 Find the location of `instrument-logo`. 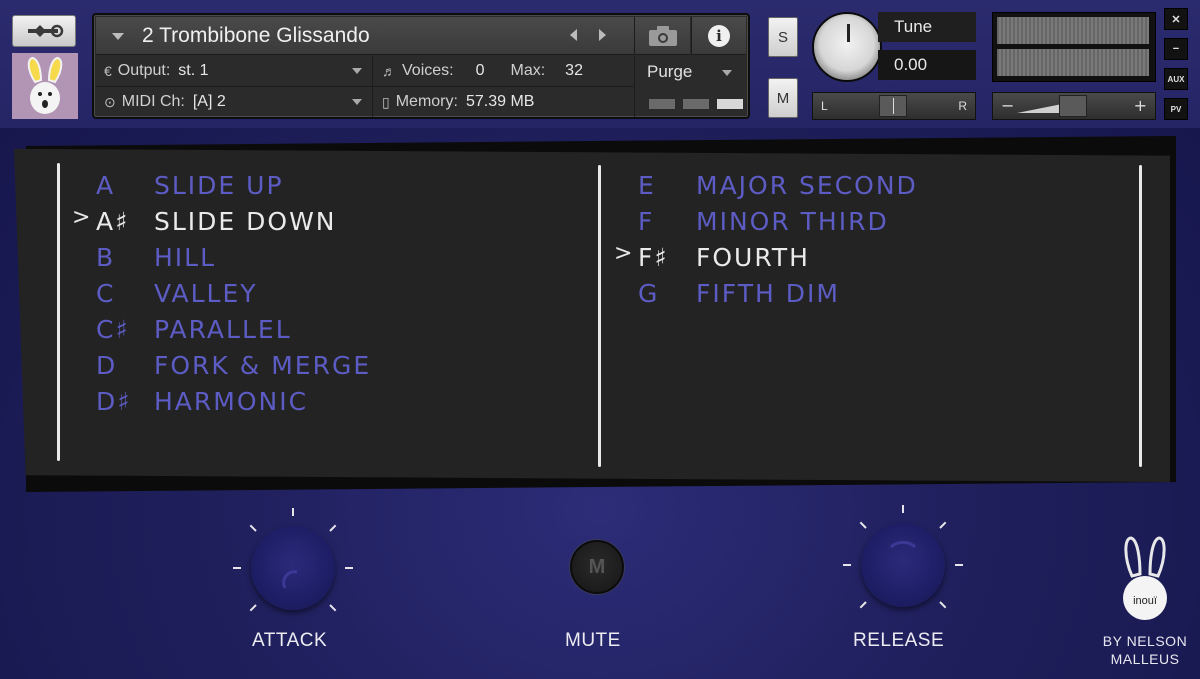

instrument-logo is located at coordinates (45, 86).